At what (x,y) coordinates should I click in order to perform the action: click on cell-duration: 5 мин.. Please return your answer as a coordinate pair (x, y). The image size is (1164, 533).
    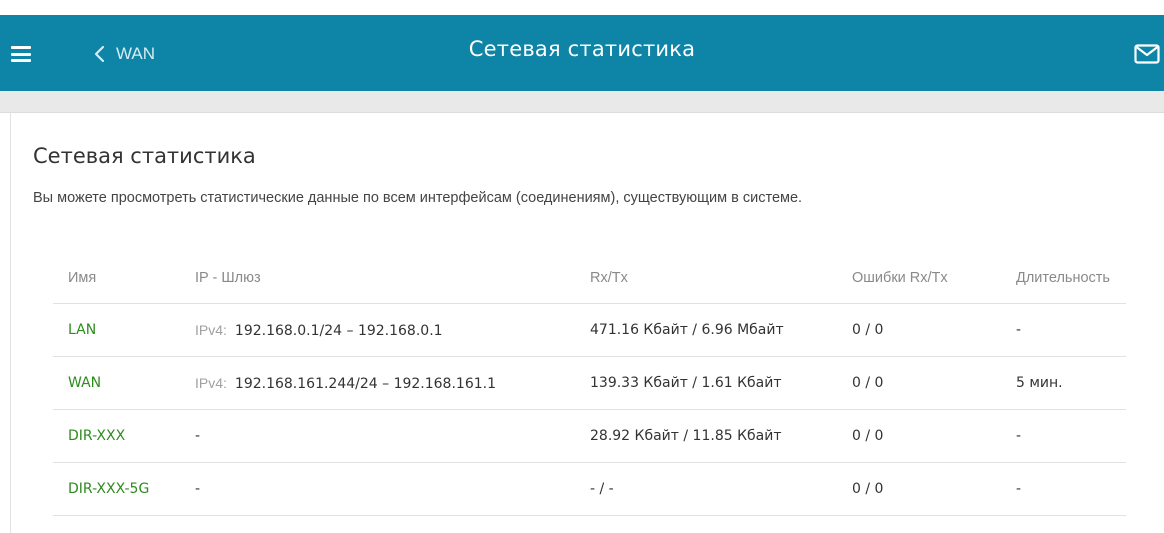
    Looking at the image, I should click on (1063, 383).